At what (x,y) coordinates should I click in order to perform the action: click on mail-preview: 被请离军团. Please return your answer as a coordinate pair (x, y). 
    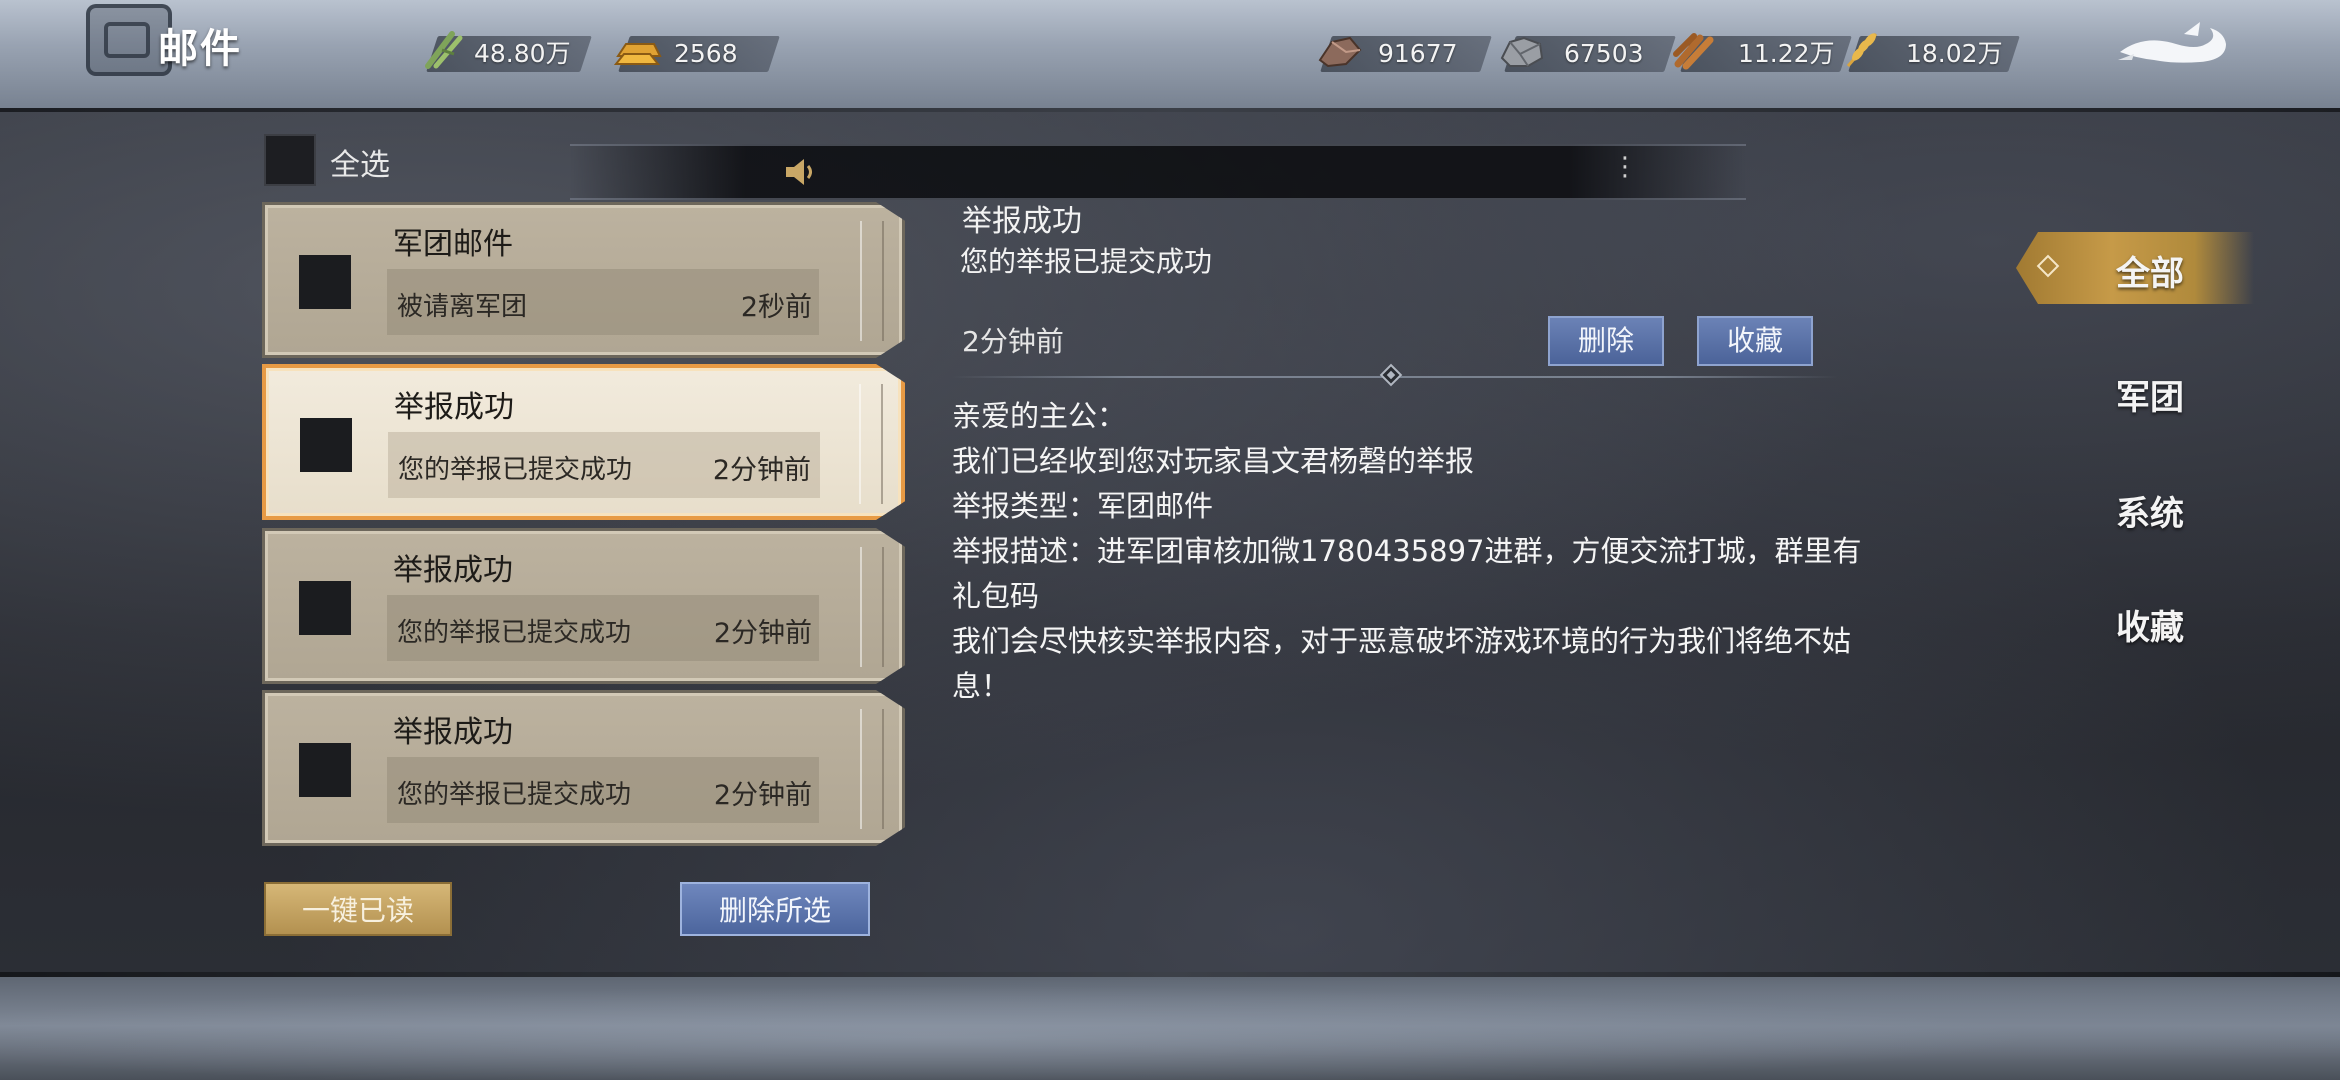
    Looking at the image, I should click on (462, 307).